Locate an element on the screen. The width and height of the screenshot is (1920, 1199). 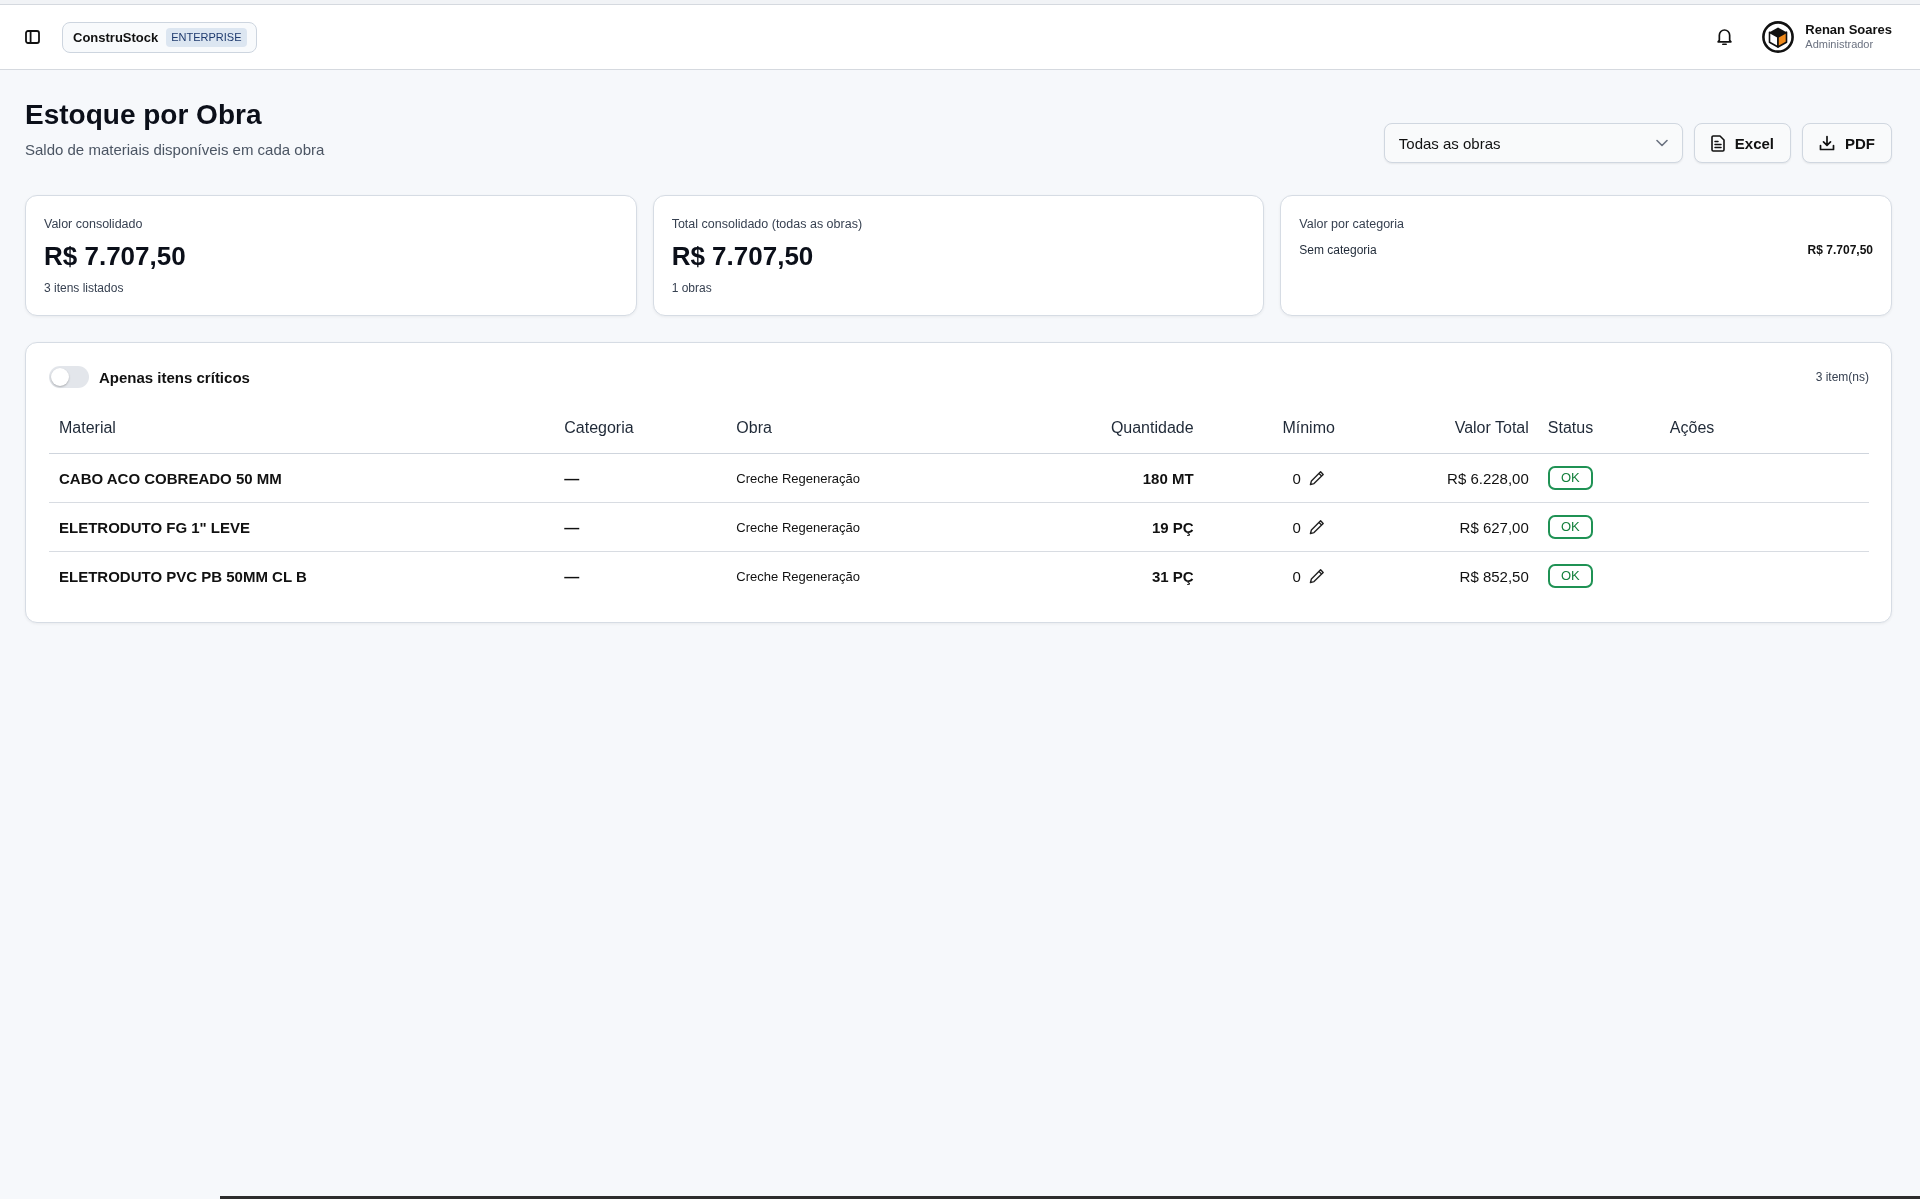
chevron-down-icon is located at coordinates (1661, 143).